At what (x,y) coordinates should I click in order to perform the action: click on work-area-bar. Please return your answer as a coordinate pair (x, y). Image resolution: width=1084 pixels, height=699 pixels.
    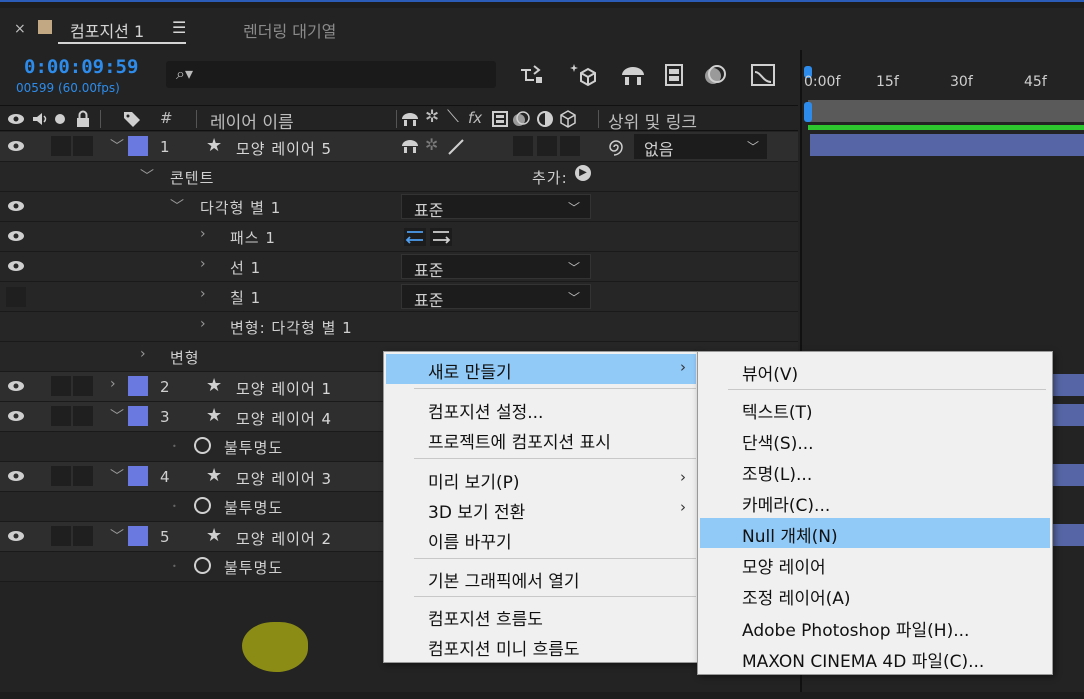
    Looking at the image, I should click on (946, 111).